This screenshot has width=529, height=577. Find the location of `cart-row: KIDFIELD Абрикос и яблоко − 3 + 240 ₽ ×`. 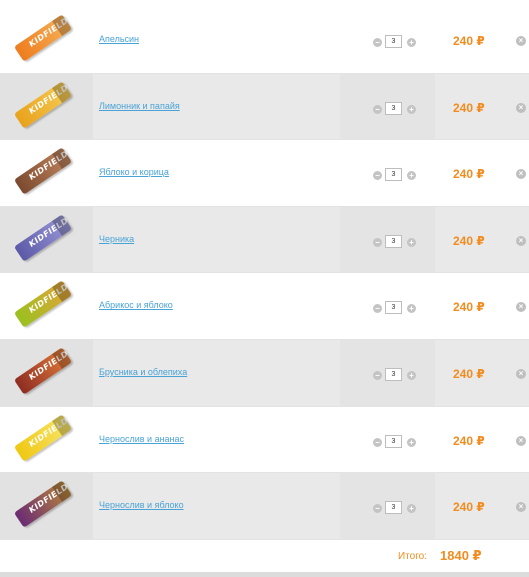

cart-row: KIDFIELD Абрикос и яблоко − 3 + 240 ₽ × is located at coordinates (264, 306).